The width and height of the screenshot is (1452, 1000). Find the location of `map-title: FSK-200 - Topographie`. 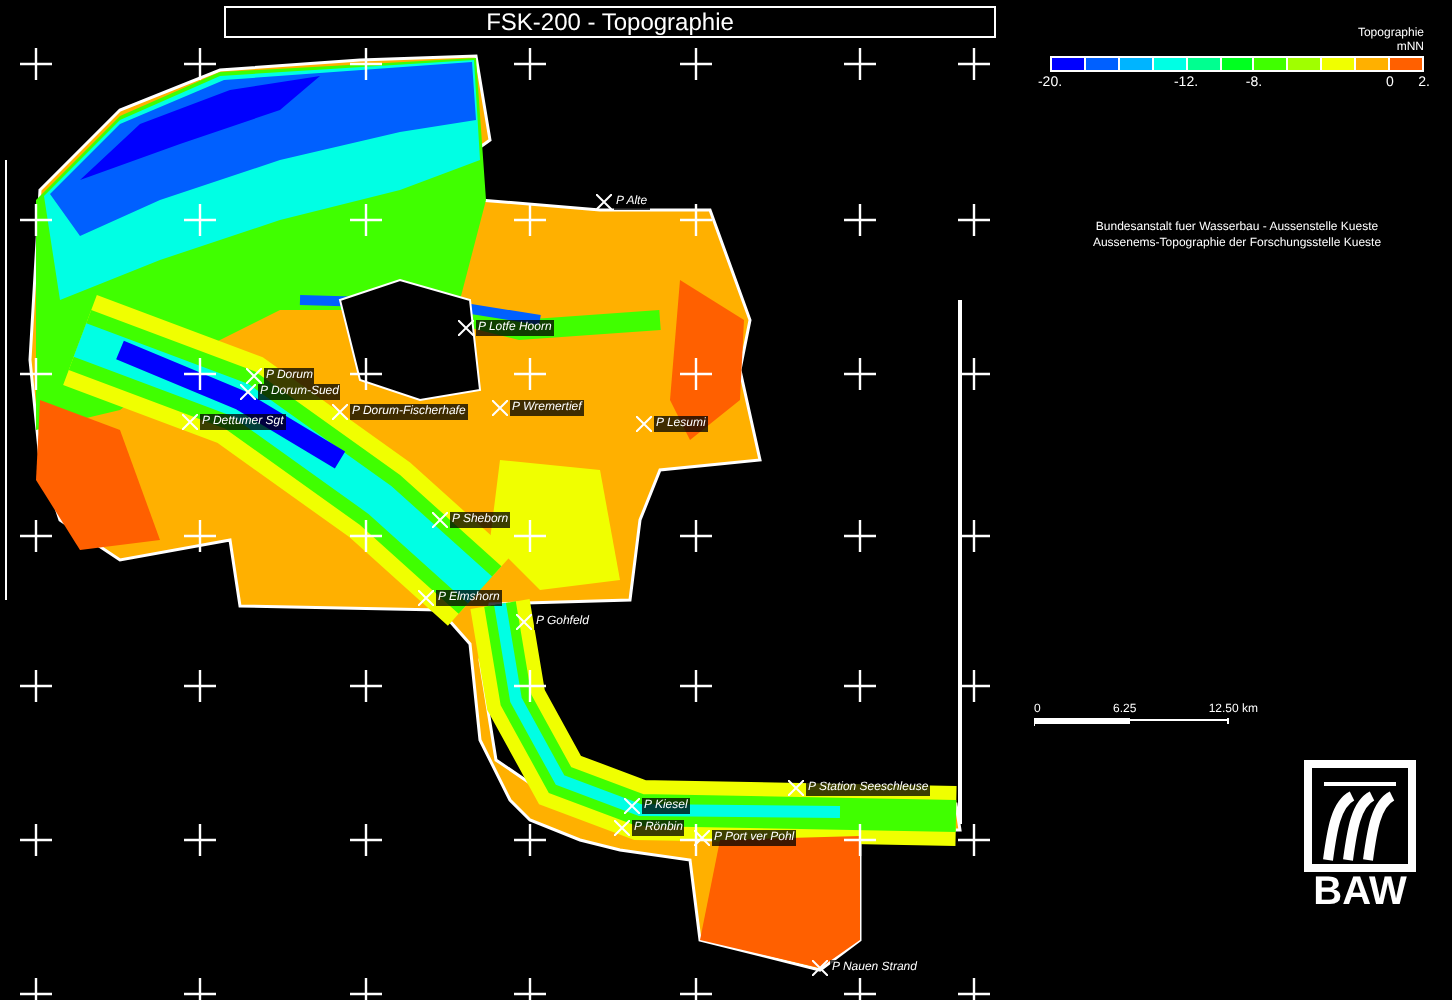

map-title: FSK-200 - Topographie is located at coordinates (610, 22).